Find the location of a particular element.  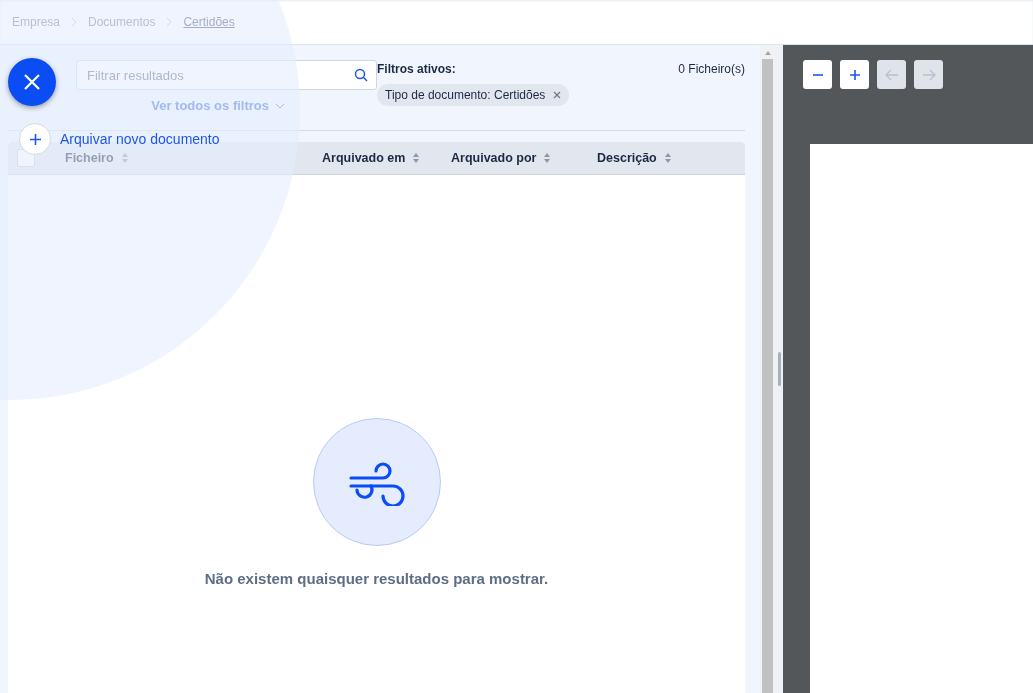

scrollbar-thumb is located at coordinates (767, 376).